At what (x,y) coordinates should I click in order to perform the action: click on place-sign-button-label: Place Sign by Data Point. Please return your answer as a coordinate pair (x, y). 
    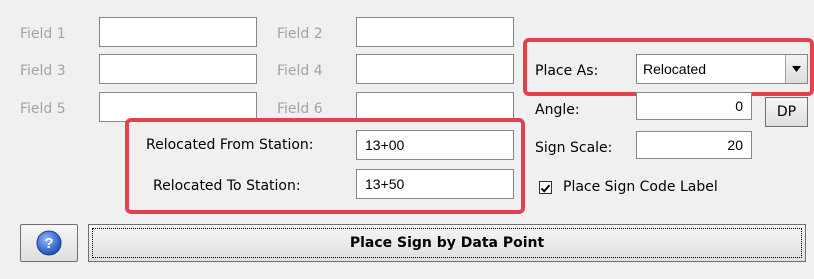
    Looking at the image, I should click on (447, 243).